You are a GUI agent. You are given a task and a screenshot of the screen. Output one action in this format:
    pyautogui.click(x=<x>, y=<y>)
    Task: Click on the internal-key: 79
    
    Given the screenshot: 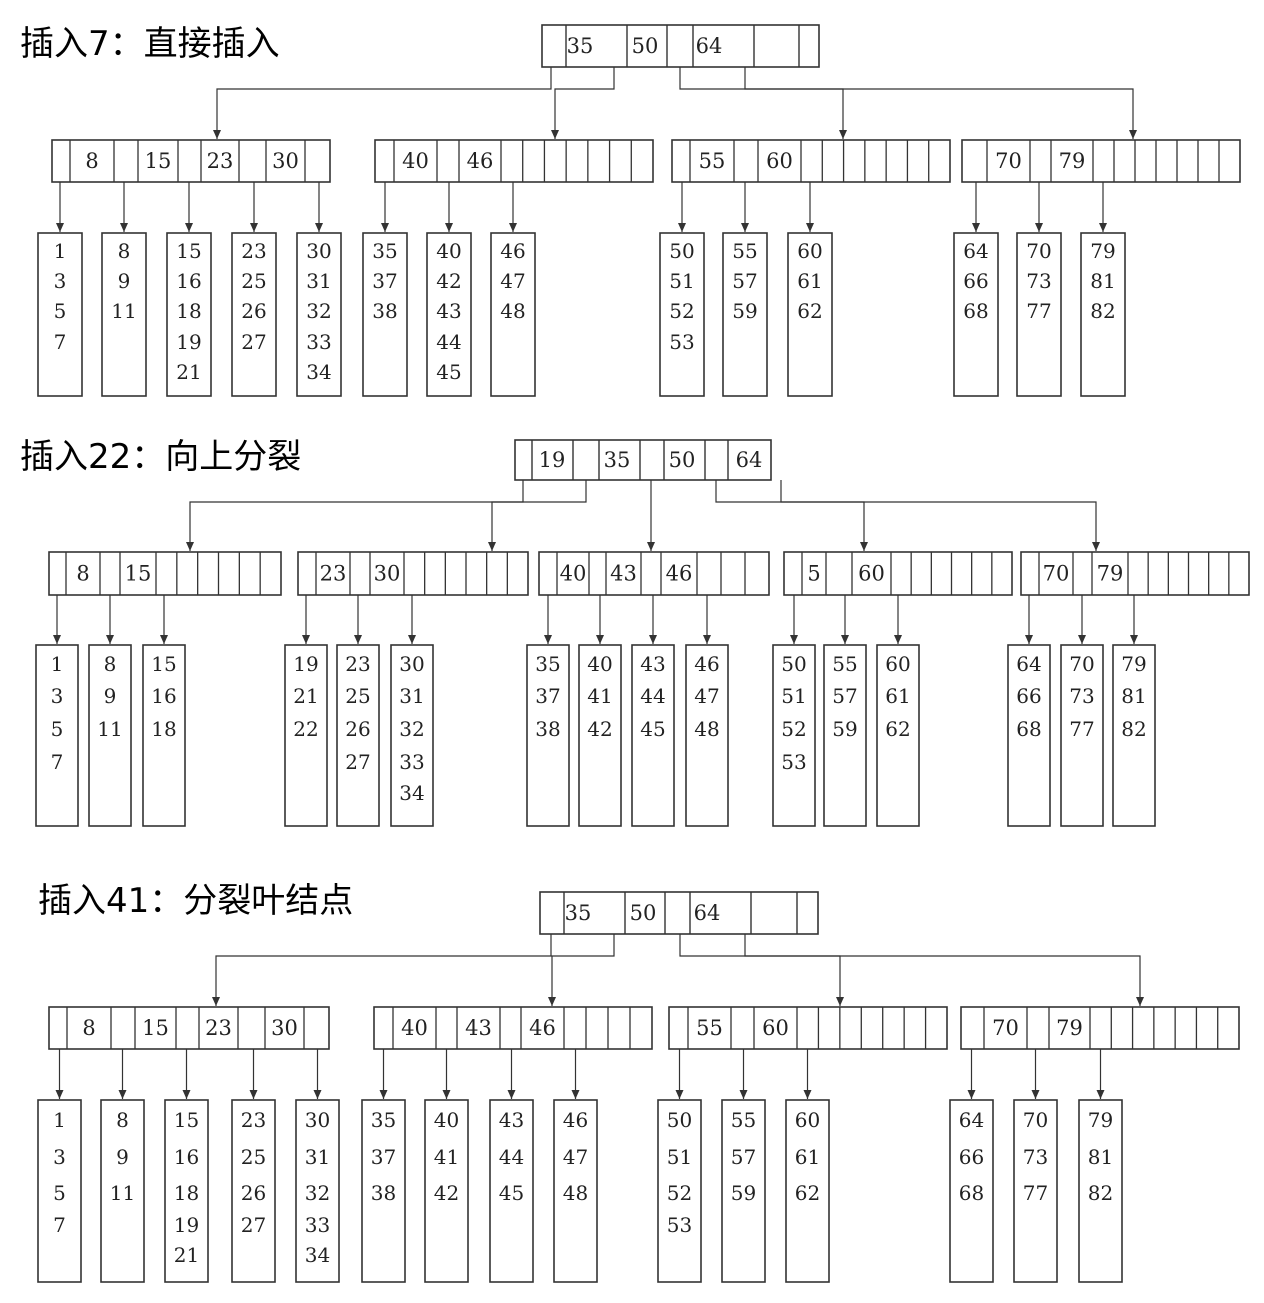 What is the action you would take?
    pyautogui.click(x=1069, y=1028)
    